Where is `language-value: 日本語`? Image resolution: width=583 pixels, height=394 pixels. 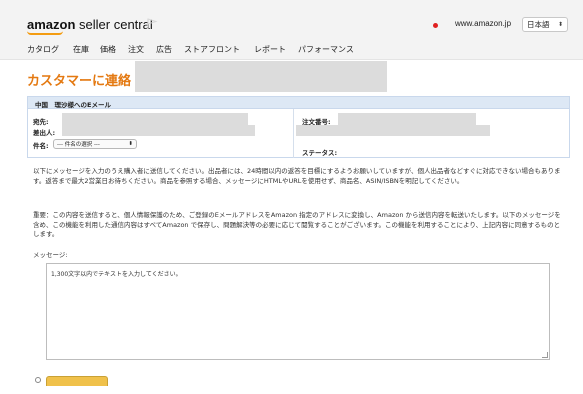 language-value: 日本語 is located at coordinates (538, 24).